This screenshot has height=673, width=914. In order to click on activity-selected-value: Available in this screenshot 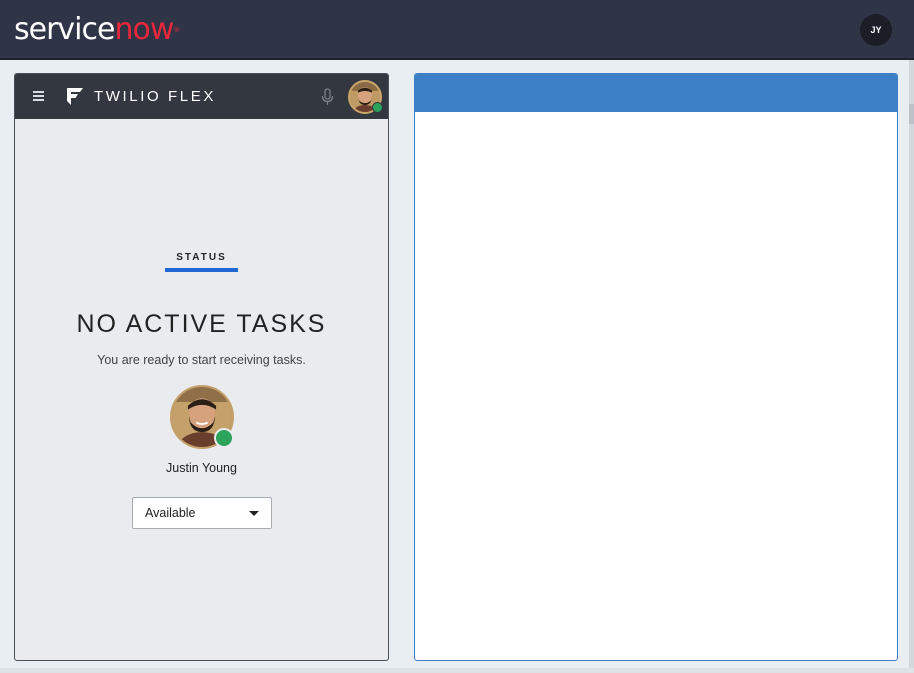, I will do `click(170, 513)`.